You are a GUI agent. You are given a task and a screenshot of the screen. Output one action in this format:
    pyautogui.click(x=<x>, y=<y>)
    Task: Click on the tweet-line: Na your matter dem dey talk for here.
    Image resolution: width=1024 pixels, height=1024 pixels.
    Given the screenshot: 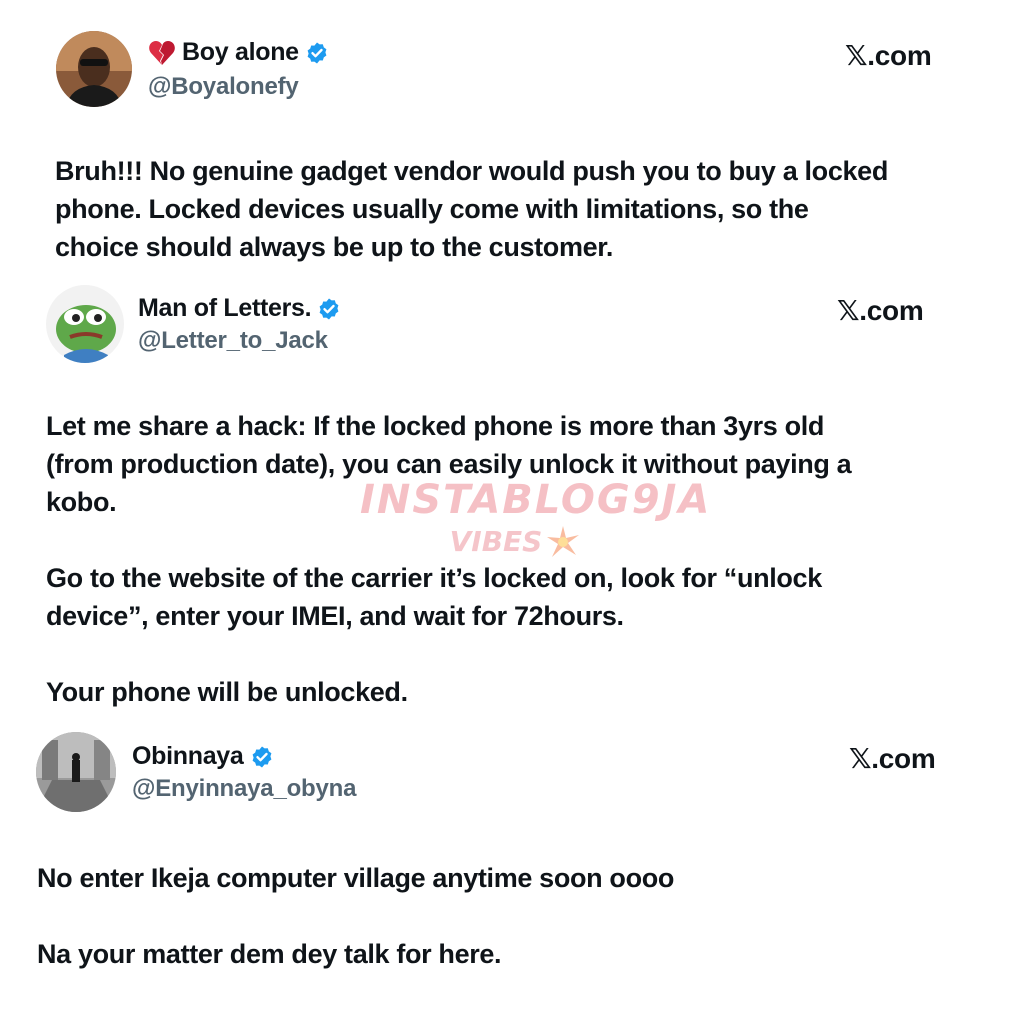 What is the action you would take?
    pyautogui.click(x=269, y=954)
    